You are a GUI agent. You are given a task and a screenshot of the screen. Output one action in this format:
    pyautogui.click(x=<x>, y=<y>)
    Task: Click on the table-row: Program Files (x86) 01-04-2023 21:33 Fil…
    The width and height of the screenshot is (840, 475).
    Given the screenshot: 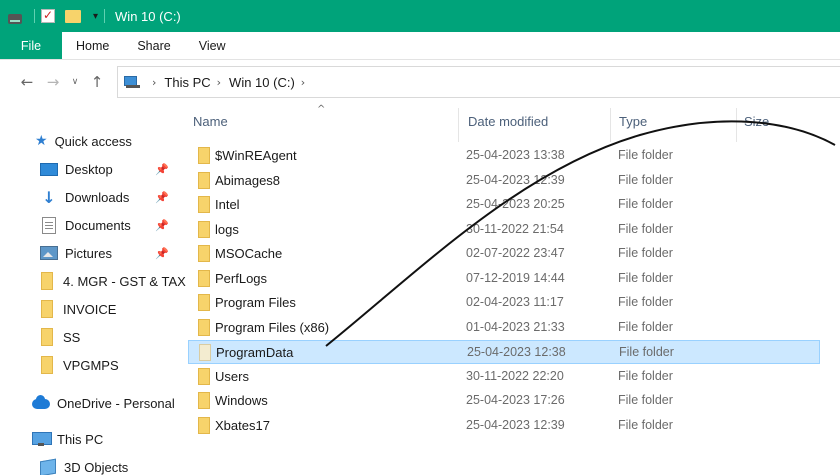 What is the action you would take?
    pyautogui.click(x=504, y=328)
    